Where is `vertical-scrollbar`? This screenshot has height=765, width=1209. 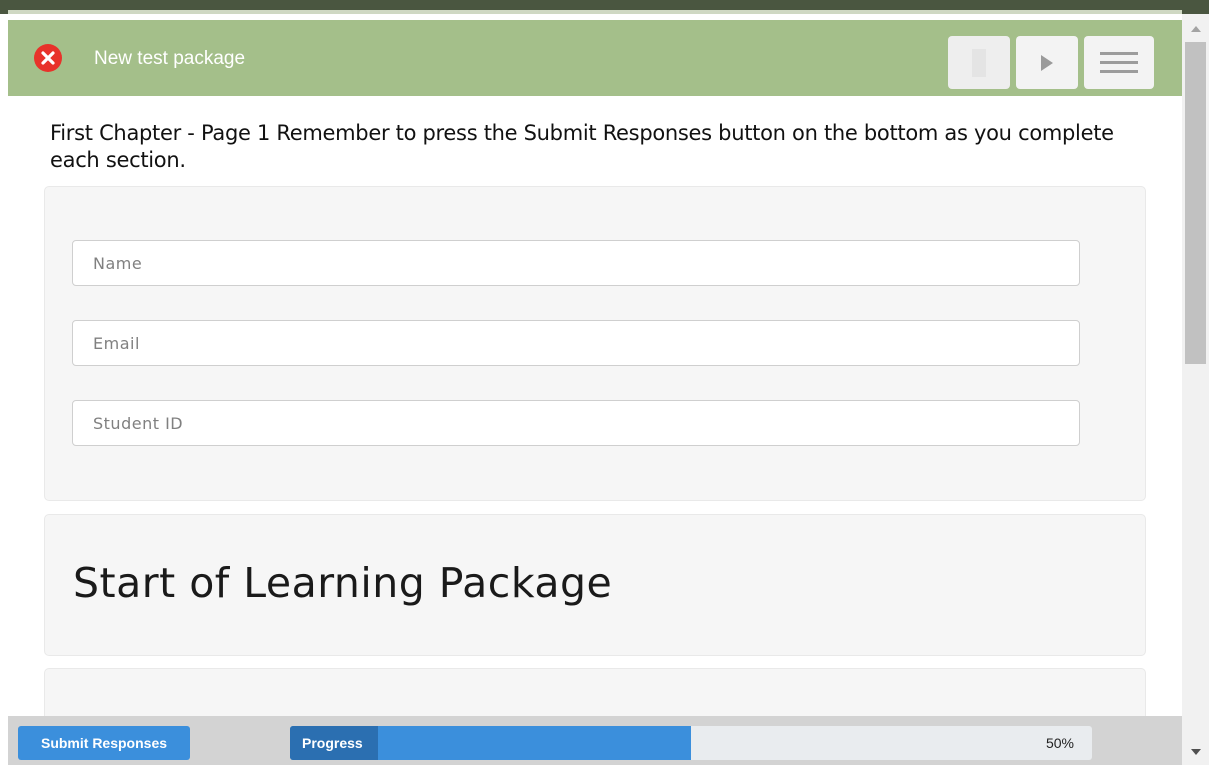 vertical-scrollbar is located at coordinates (1195, 389).